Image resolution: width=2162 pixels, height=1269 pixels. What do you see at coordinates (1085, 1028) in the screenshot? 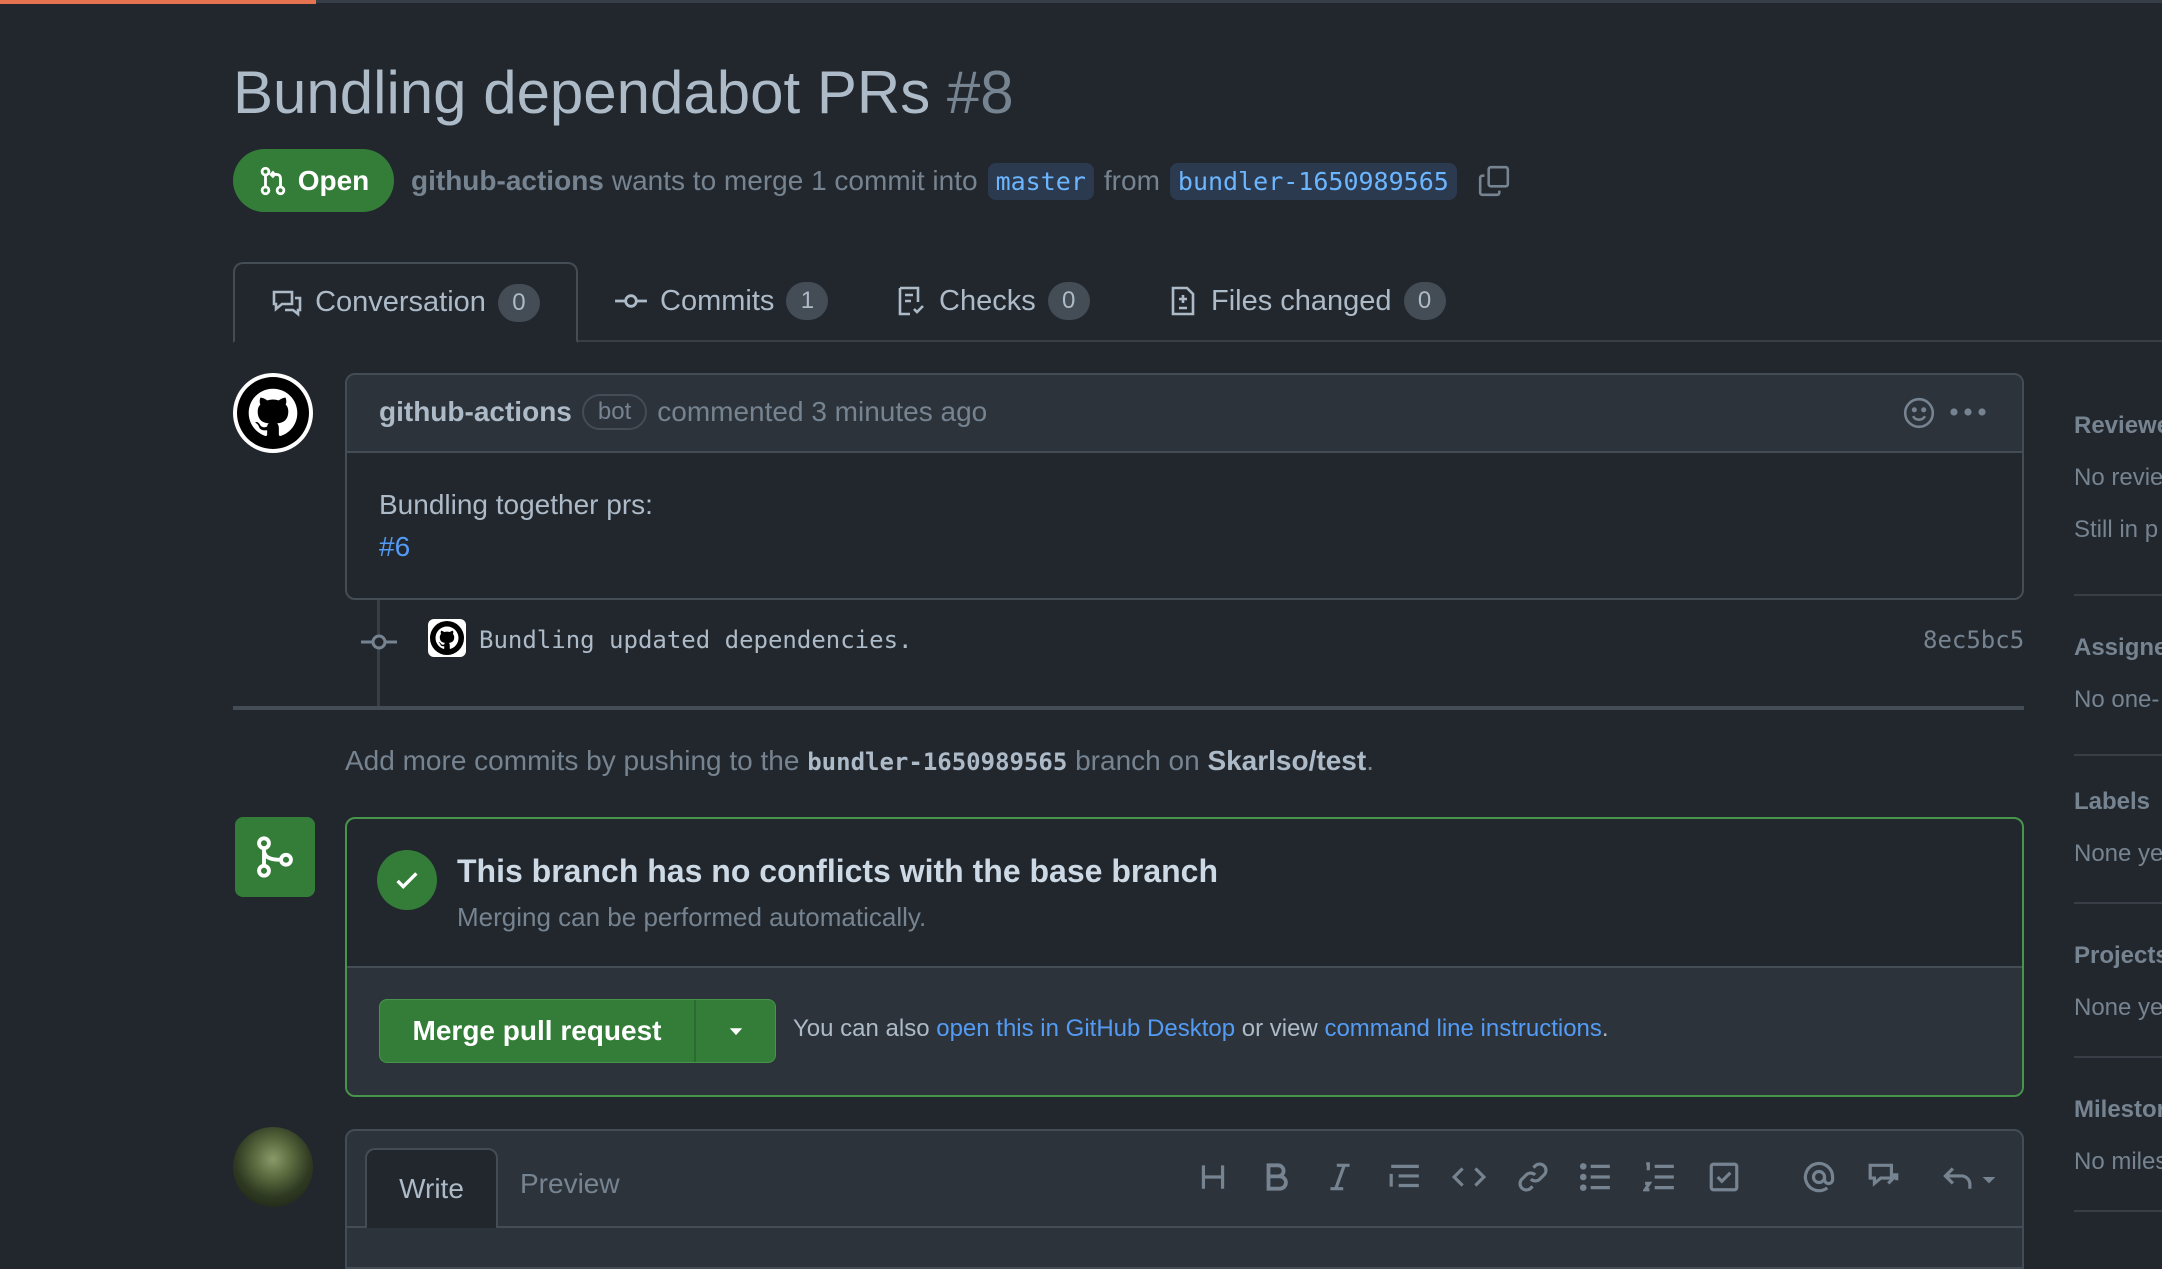
I see `open-in-desktop-link: open this in GitHub Desktop` at bounding box center [1085, 1028].